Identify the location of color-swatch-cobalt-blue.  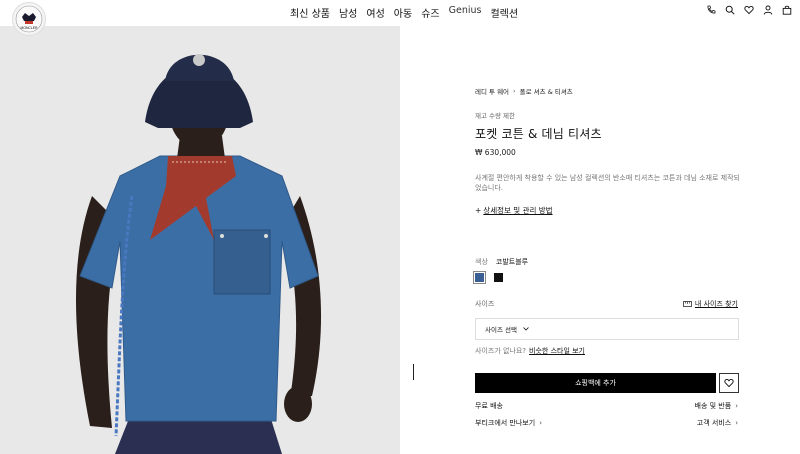
(479, 277).